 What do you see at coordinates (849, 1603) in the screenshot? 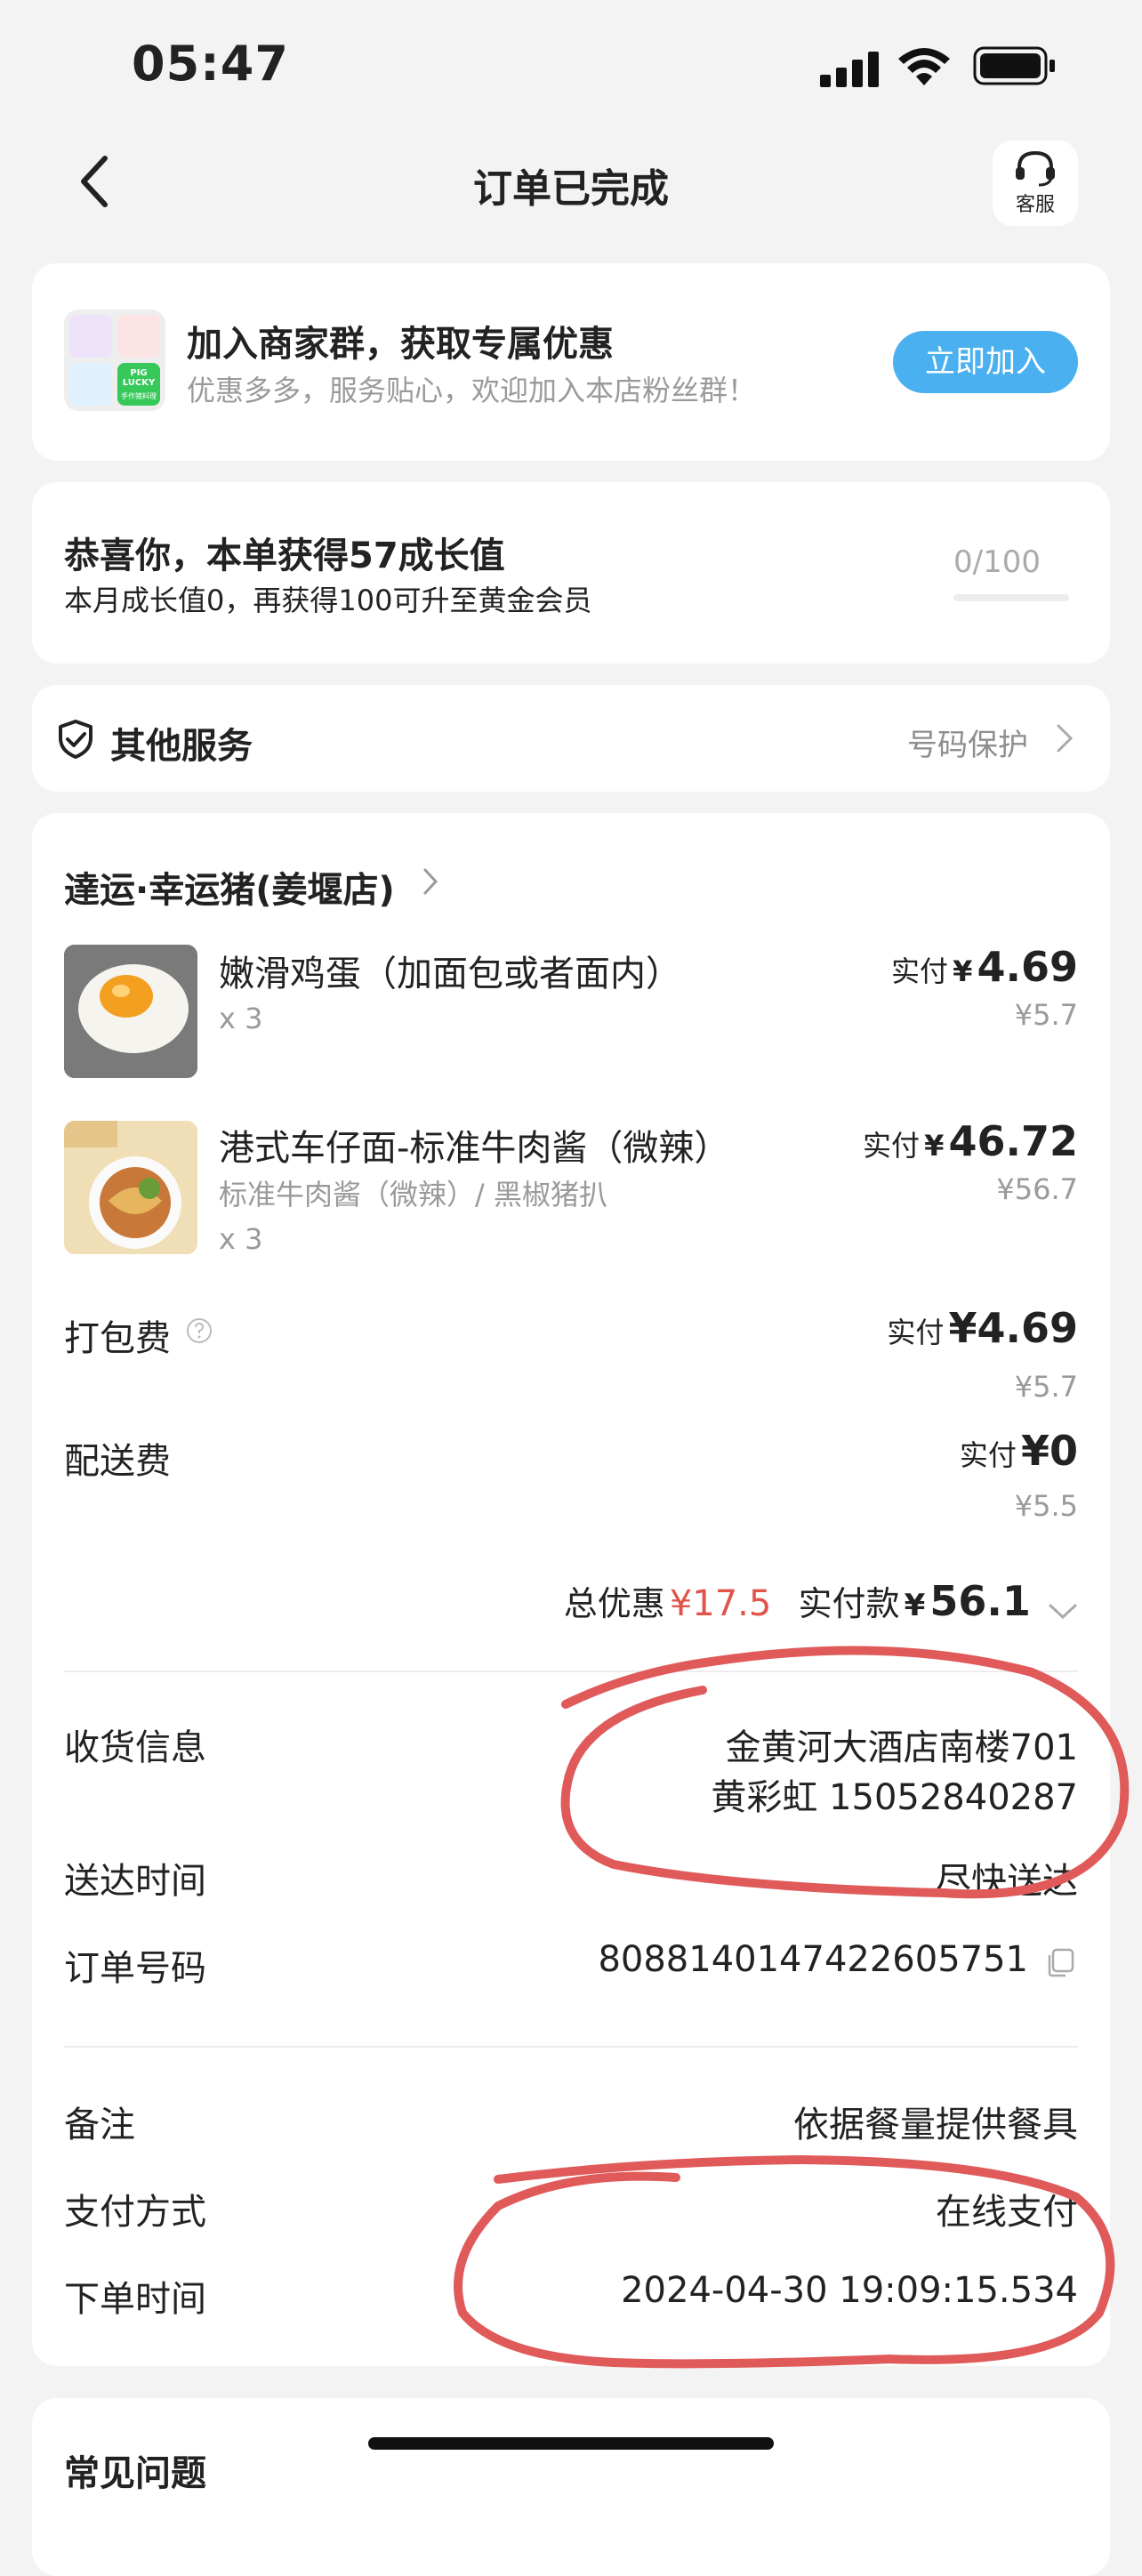
I see `total-paid-label: 实付款` at bounding box center [849, 1603].